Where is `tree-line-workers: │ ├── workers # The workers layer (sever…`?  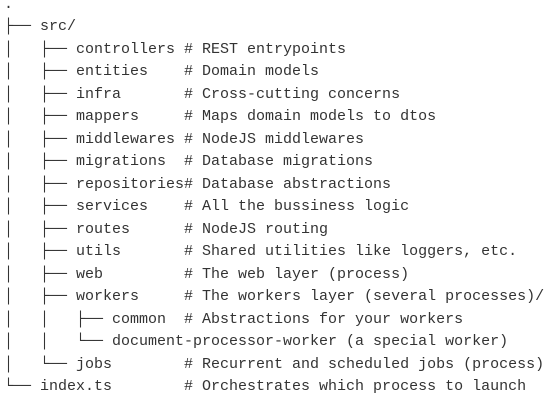
tree-line-workers: │ ├── workers # The workers layer (sever… is located at coordinates (274, 296).